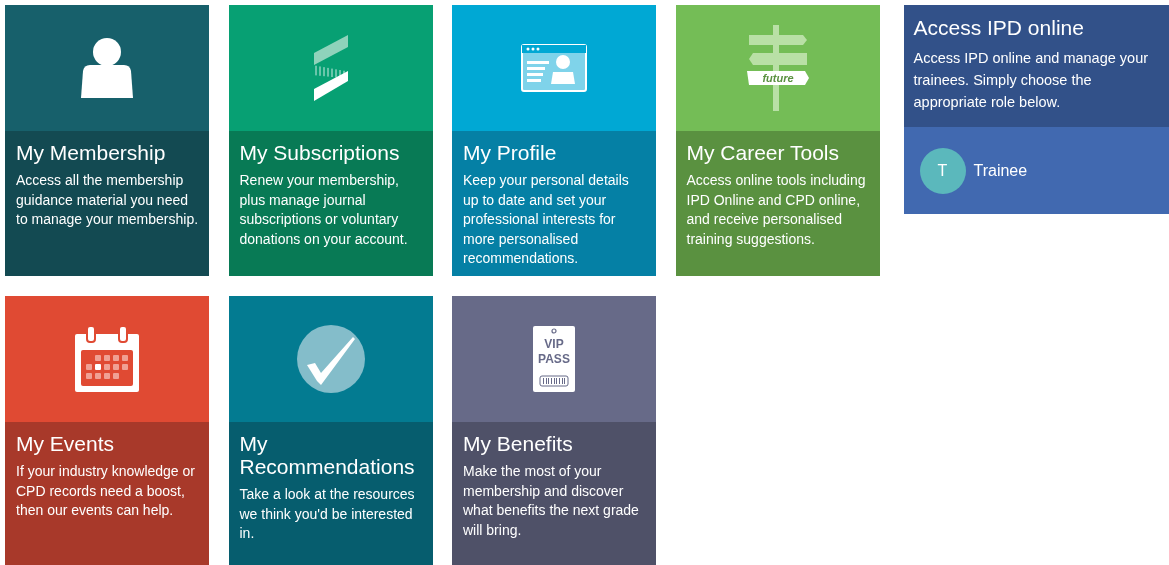  Describe the element at coordinates (554, 430) in the screenshot. I see `menu-tile: VIP PASS My Benefits Make the most of your membership and discover what benefits the next grade will bring.` at that location.